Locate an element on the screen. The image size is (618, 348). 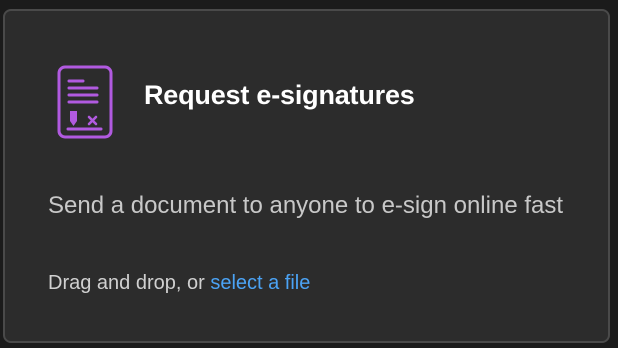
card-title: Request e-signatures is located at coordinates (279, 95).